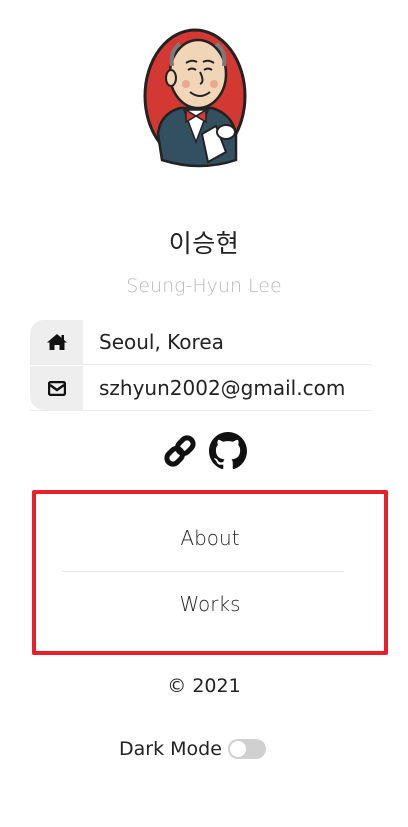  What do you see at coordinates (204, 243) in the screenshot?
I see `name-korean: 이승현` at bounding box center [204, 243].